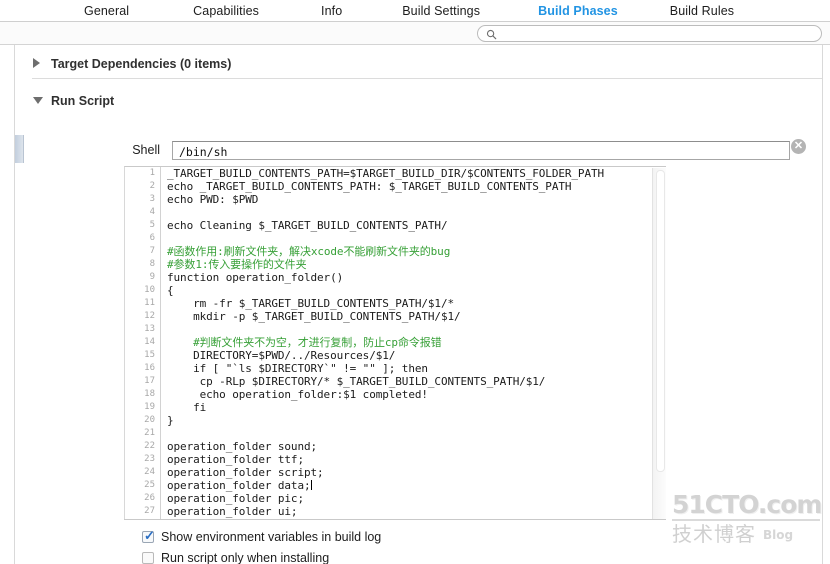 Image resolution: width=830 pixels, height=564 pixels. I want to click on line-number: 21, so click(149, 433).